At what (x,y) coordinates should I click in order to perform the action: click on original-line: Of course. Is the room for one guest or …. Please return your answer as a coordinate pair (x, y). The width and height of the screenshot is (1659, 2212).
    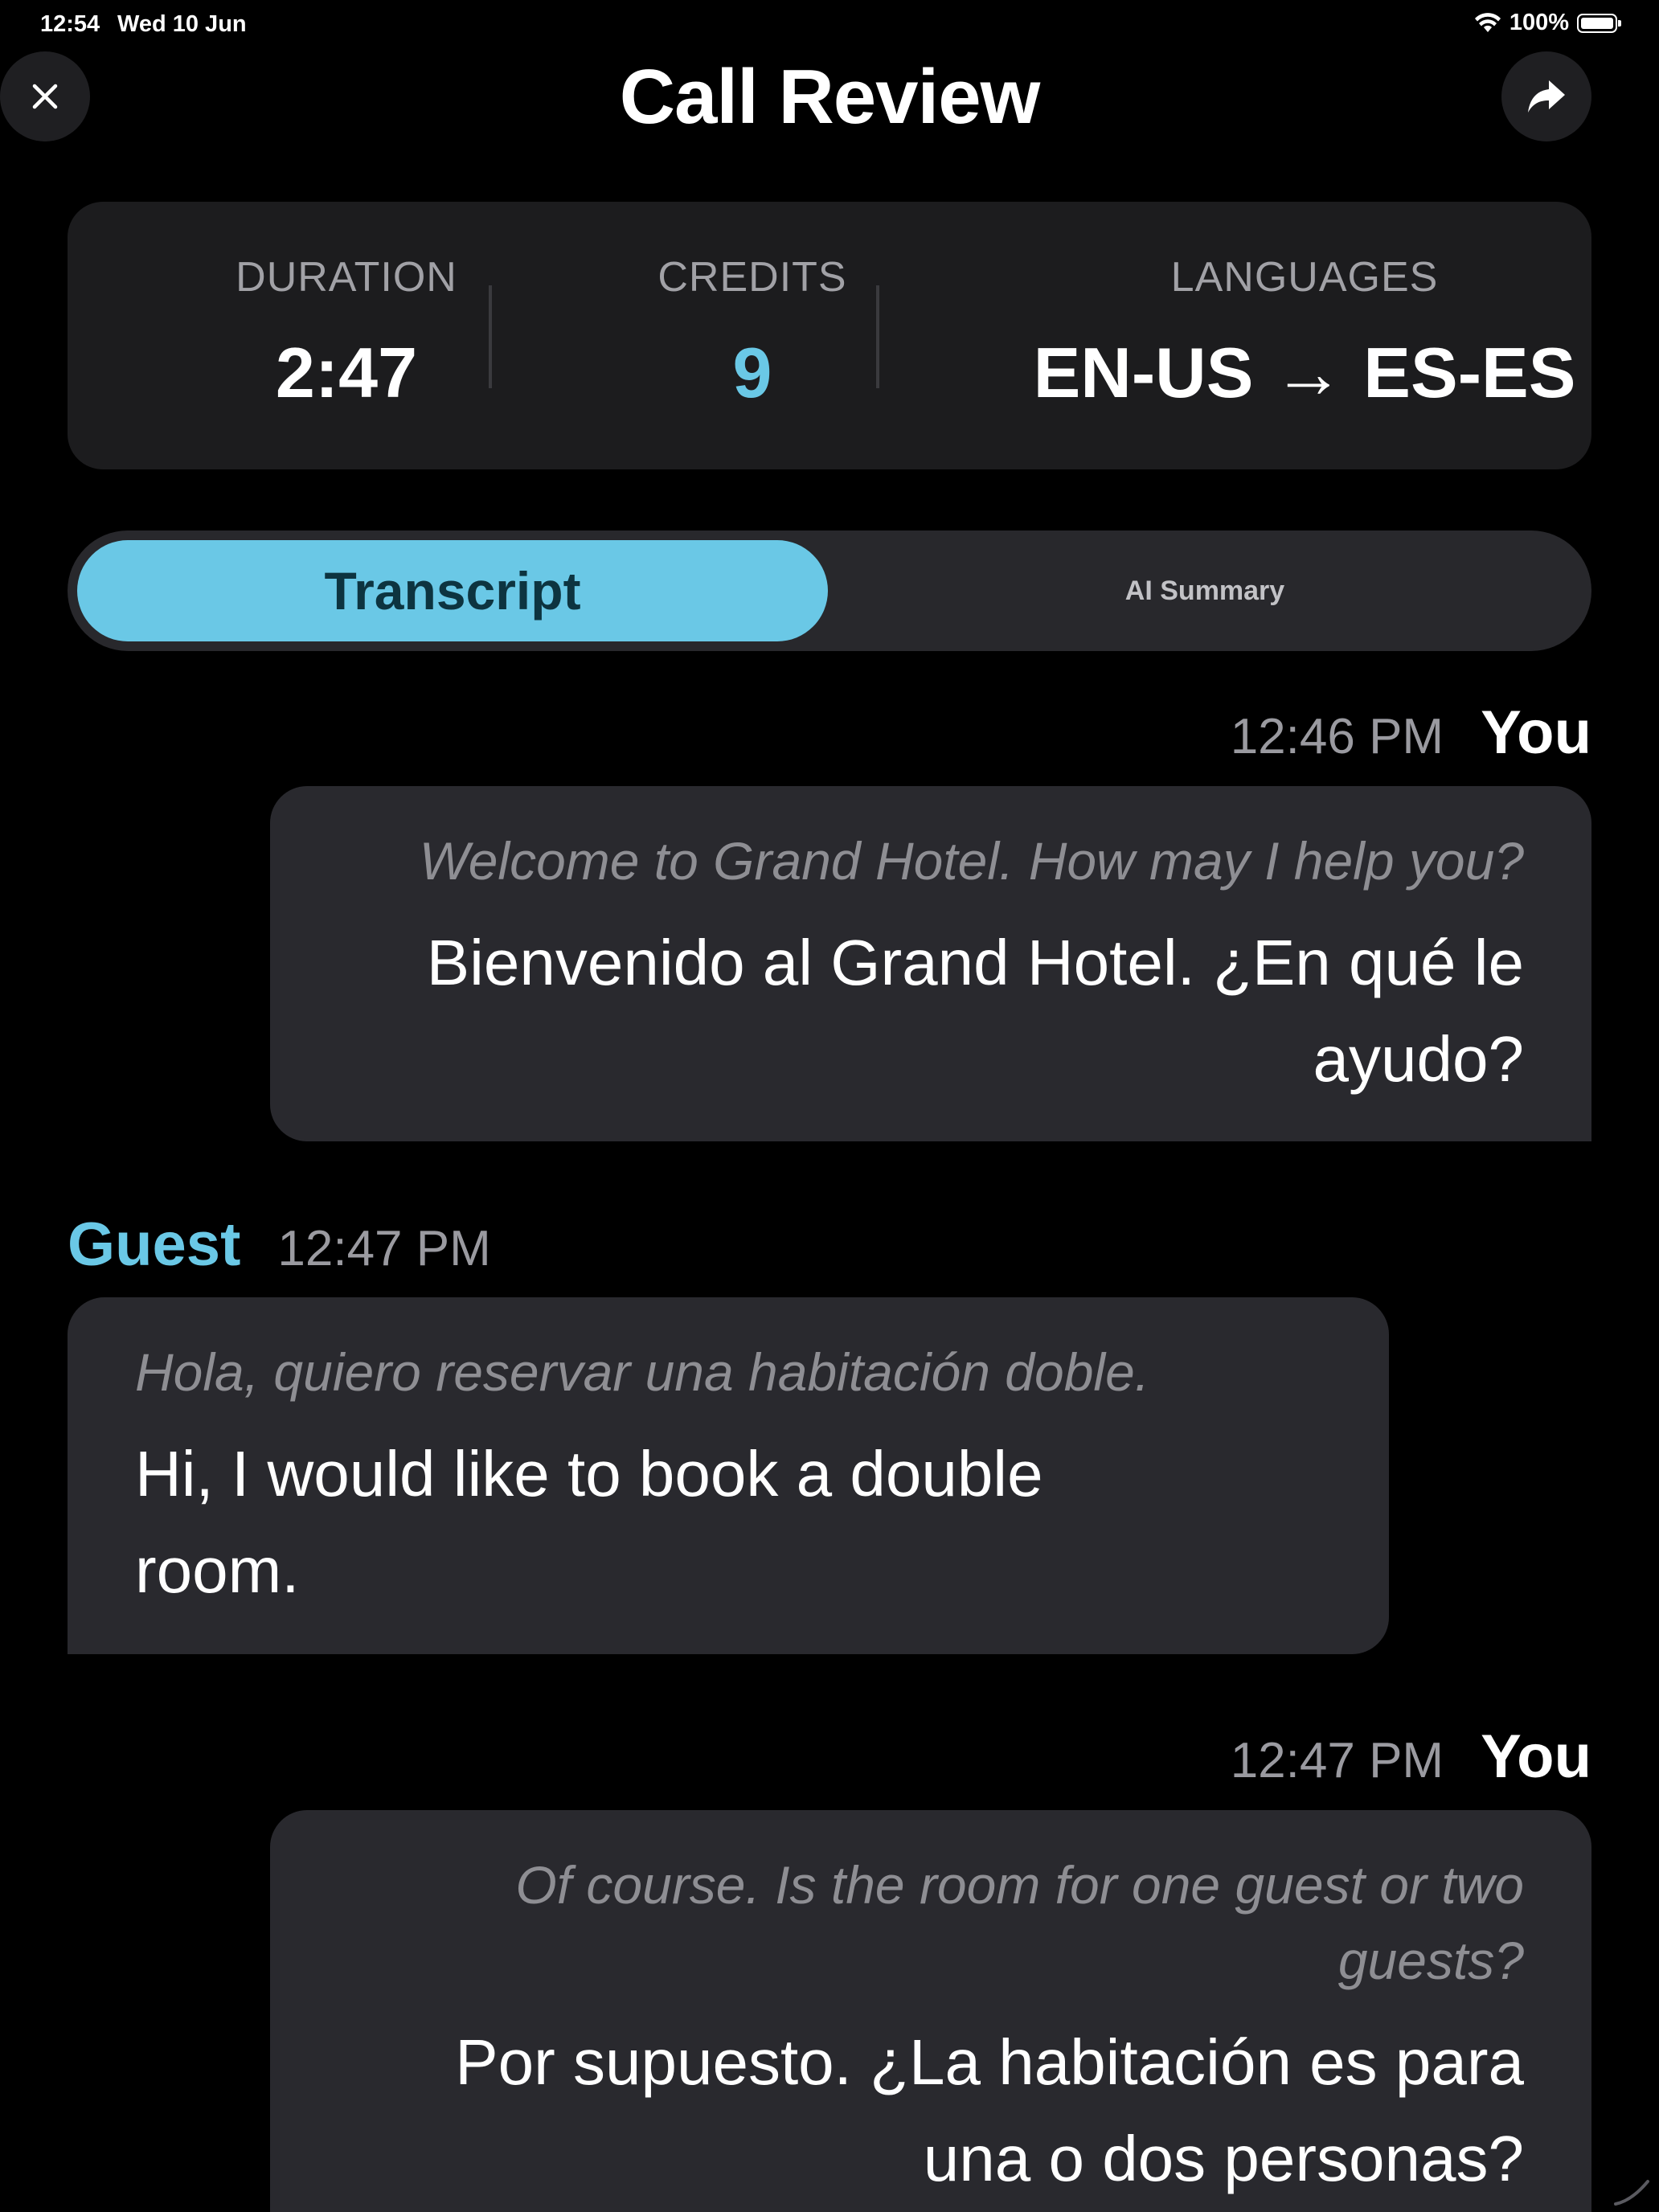
    Looking at the image, I should click on (1019, 1885).